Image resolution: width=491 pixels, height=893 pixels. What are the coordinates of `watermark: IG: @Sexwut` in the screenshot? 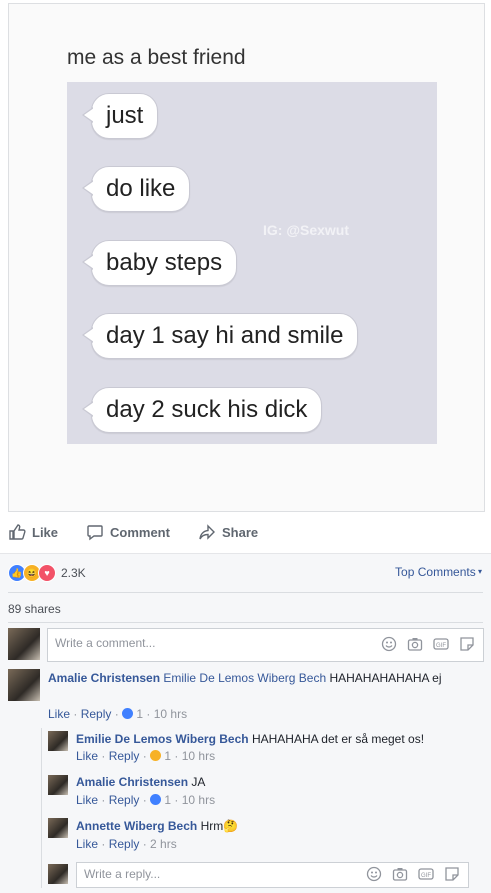 It's located at (306, 230).